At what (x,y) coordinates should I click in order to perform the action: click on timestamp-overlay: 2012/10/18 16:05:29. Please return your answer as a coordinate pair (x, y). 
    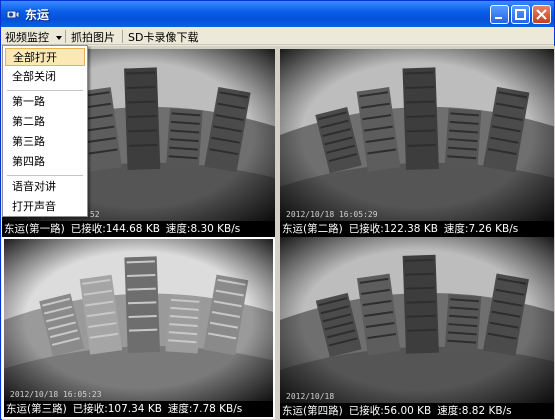
    Looking at the image, I should click on (332, 214).